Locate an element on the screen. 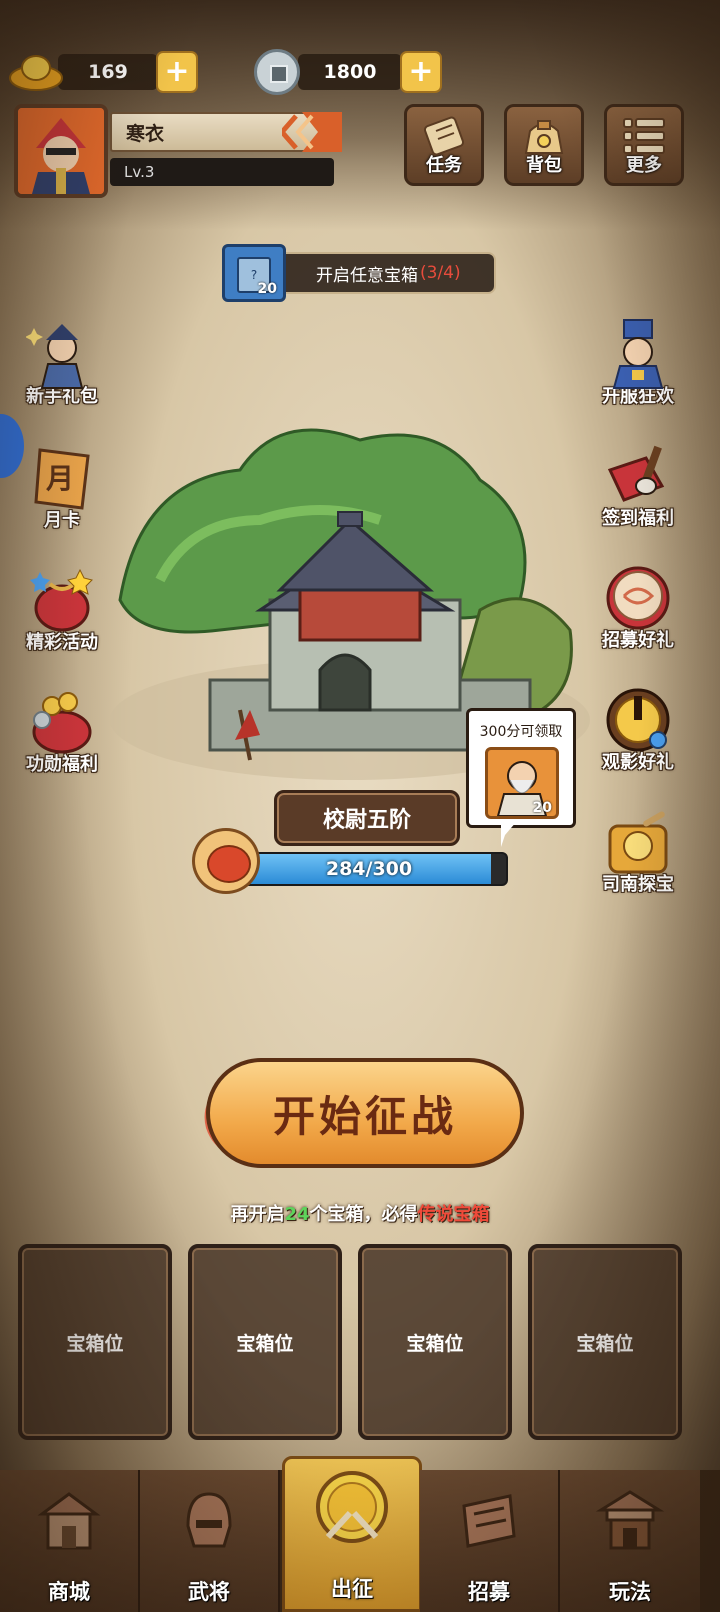 This screenshot has height=1612, width=720. player-level: Lv.3 is located at coordinates (222, 172).